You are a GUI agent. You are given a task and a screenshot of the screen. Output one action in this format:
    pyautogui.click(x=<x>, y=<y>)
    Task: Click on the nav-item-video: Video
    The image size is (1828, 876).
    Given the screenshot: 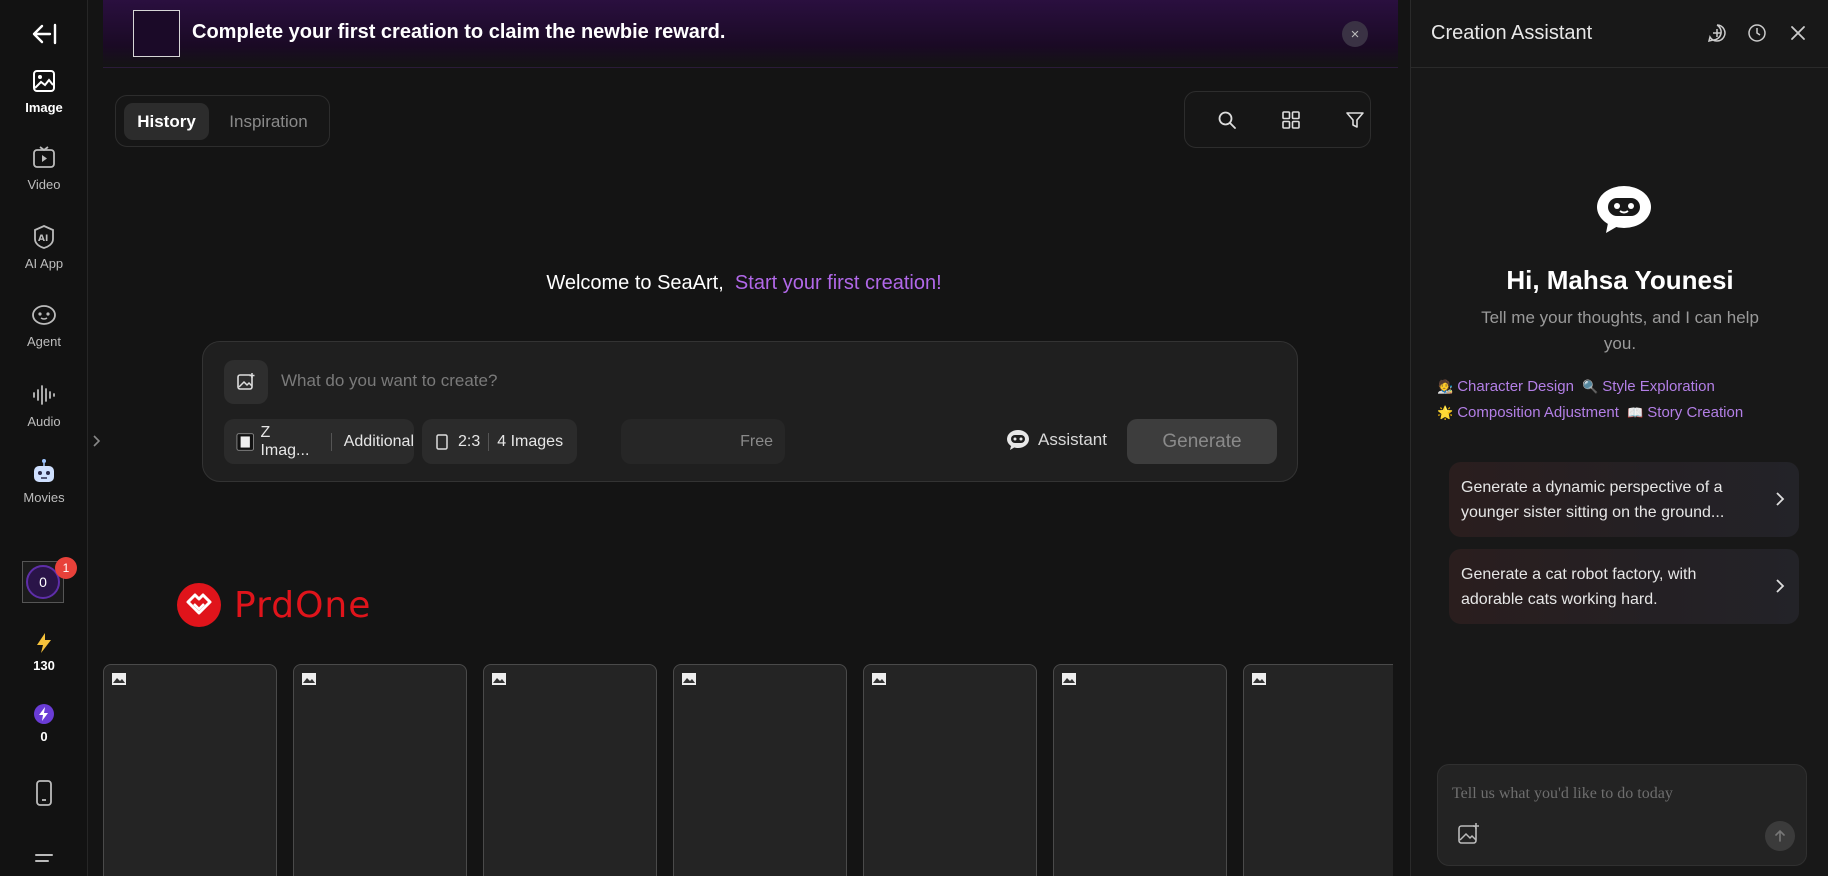 What is the action you would take?
    pyautogui.click(x=44, y=168)
    